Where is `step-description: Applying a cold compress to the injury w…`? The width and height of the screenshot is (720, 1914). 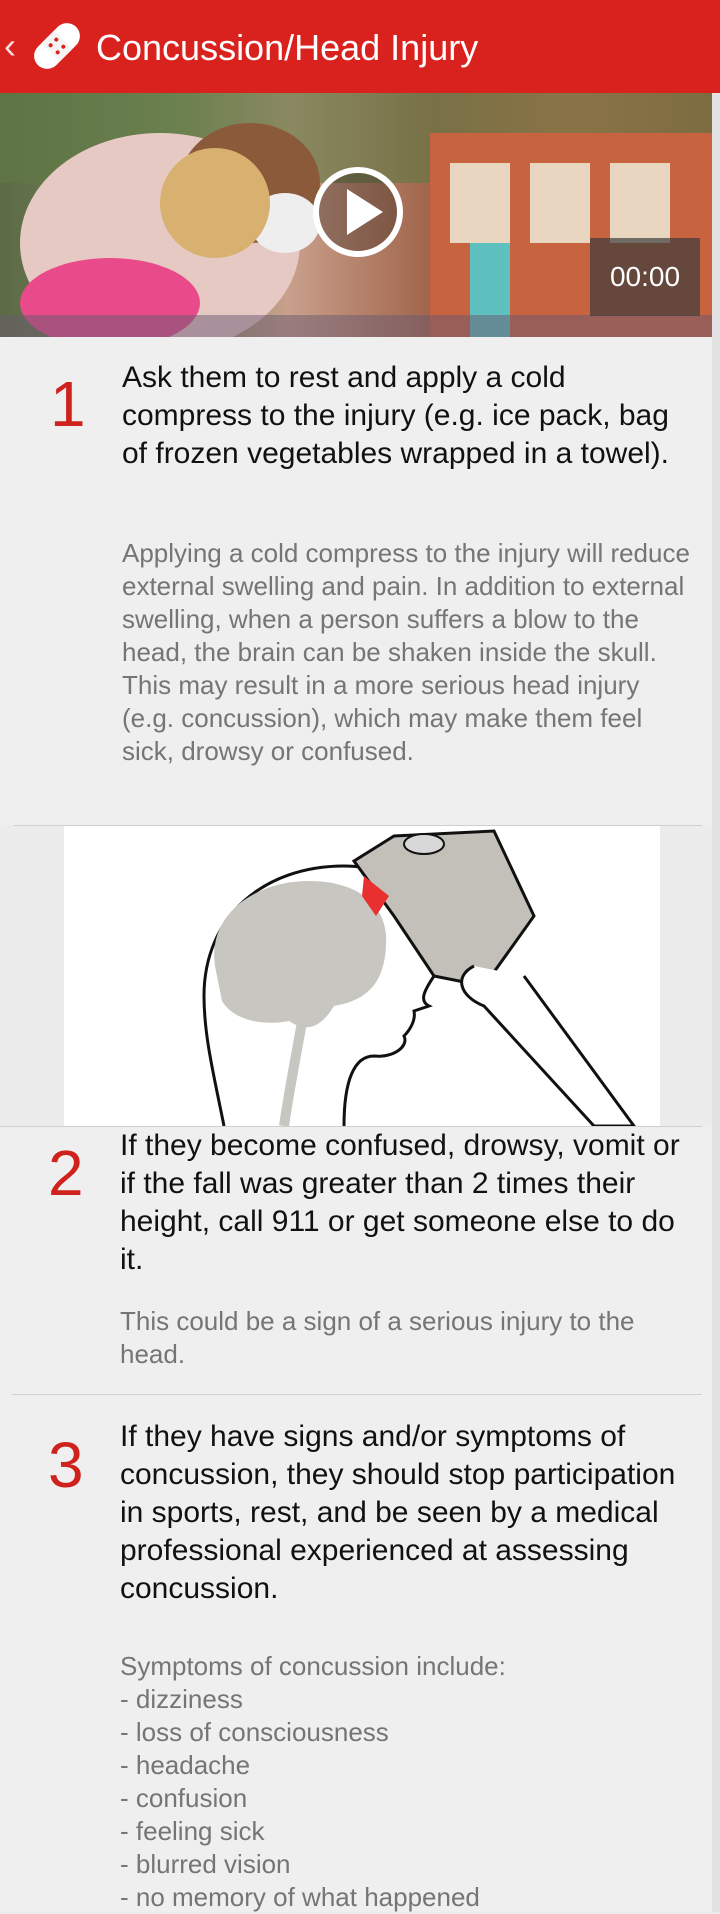 step-description: Applying a cold compress to the injury w… is located at coordinates (406, 652).